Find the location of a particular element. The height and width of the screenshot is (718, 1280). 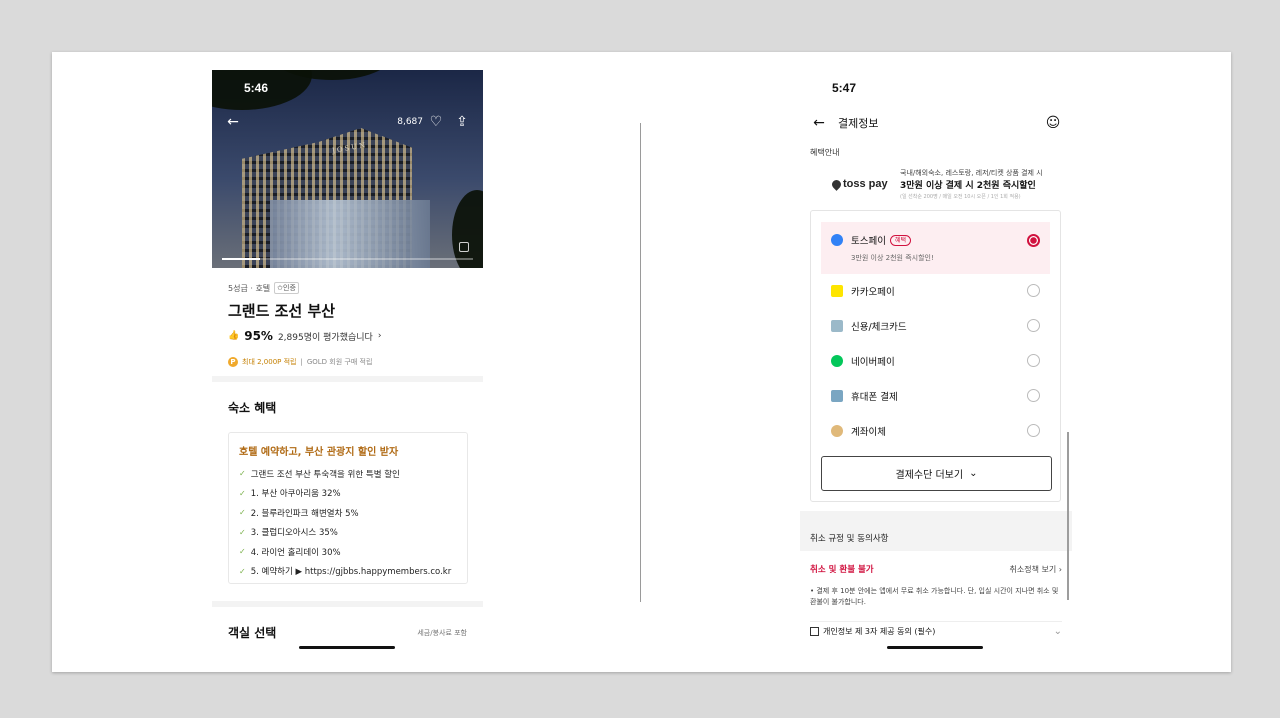

heart-icon: ♡ is located at coordinates (436, 122).